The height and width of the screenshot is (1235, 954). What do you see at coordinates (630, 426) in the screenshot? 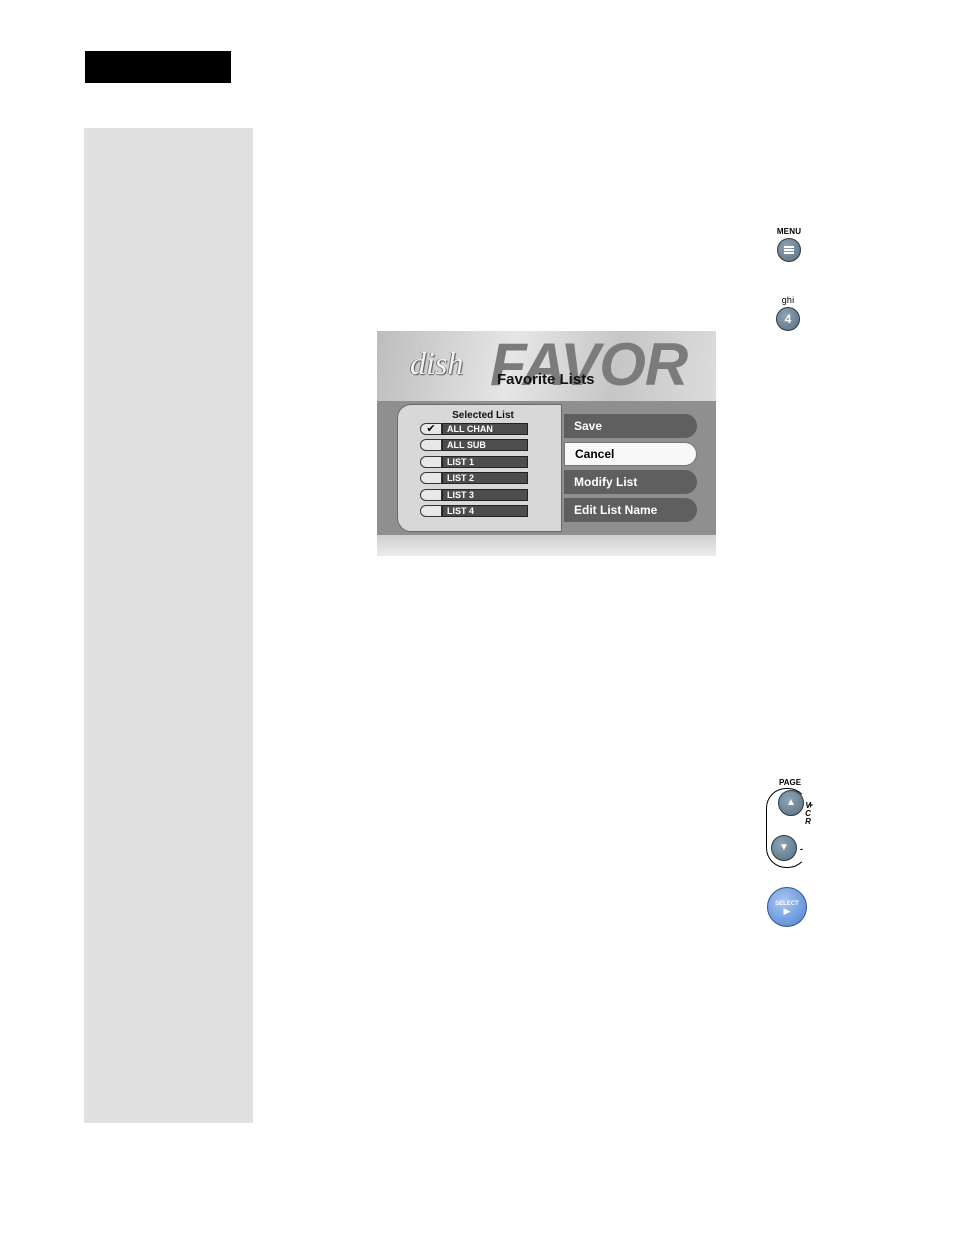
I see `action-button: Save` at bounding box center [630, 426].